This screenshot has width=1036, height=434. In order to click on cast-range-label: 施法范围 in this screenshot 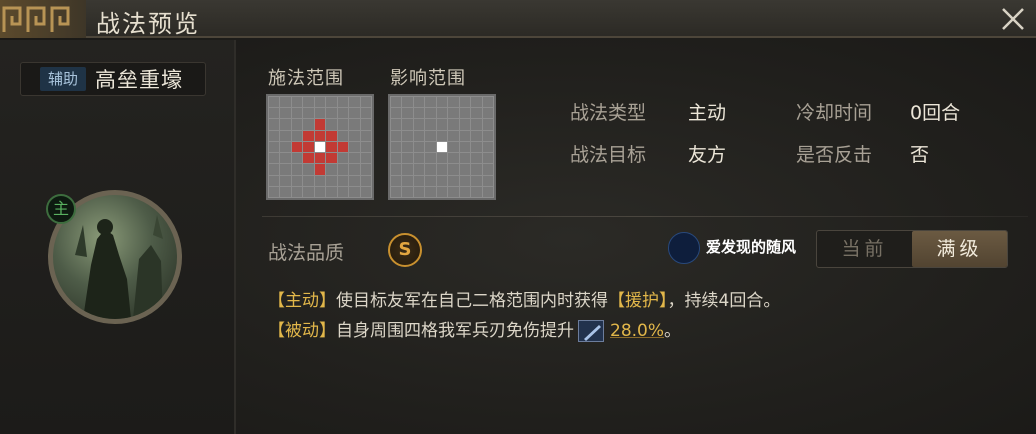, I will do `click(306, 78)`.